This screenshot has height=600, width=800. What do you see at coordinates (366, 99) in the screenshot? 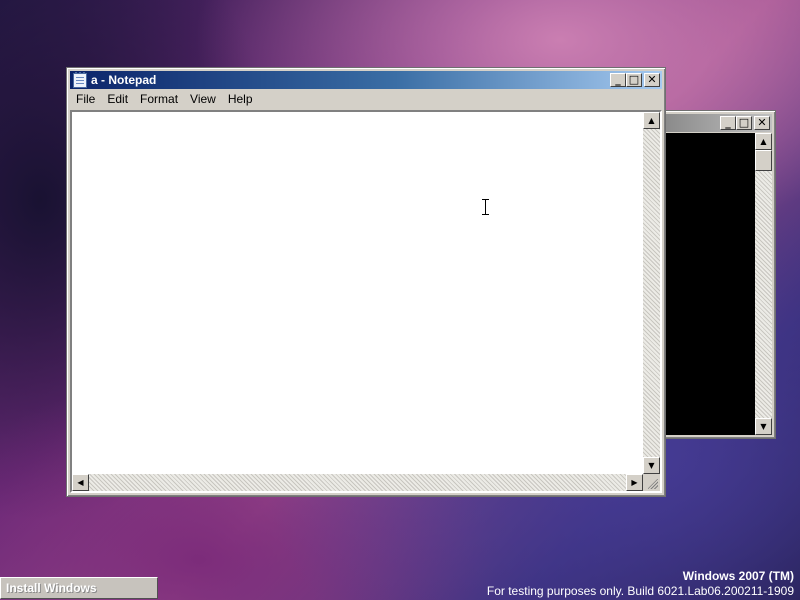
I see `notepad-menubar: File Edit Format View Help` at bounding box center [366, 99].